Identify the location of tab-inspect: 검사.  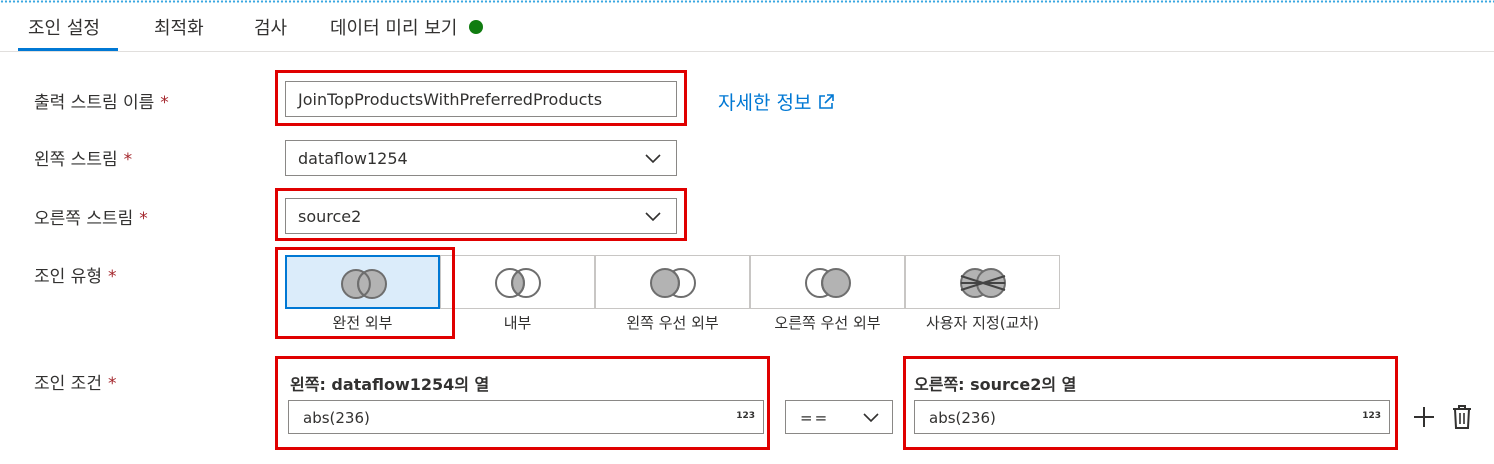
(270, 27).